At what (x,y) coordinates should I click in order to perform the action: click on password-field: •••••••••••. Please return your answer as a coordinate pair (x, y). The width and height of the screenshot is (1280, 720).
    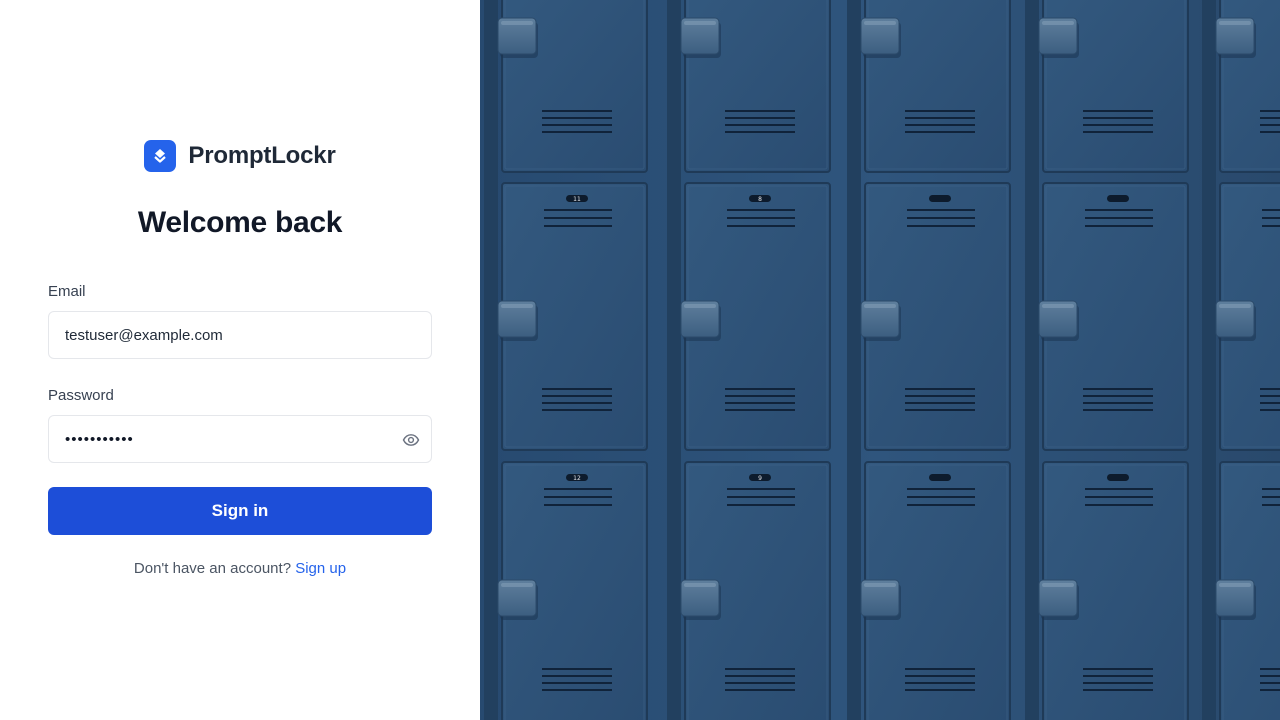
    Looking at the image, I should click on (240, 439).